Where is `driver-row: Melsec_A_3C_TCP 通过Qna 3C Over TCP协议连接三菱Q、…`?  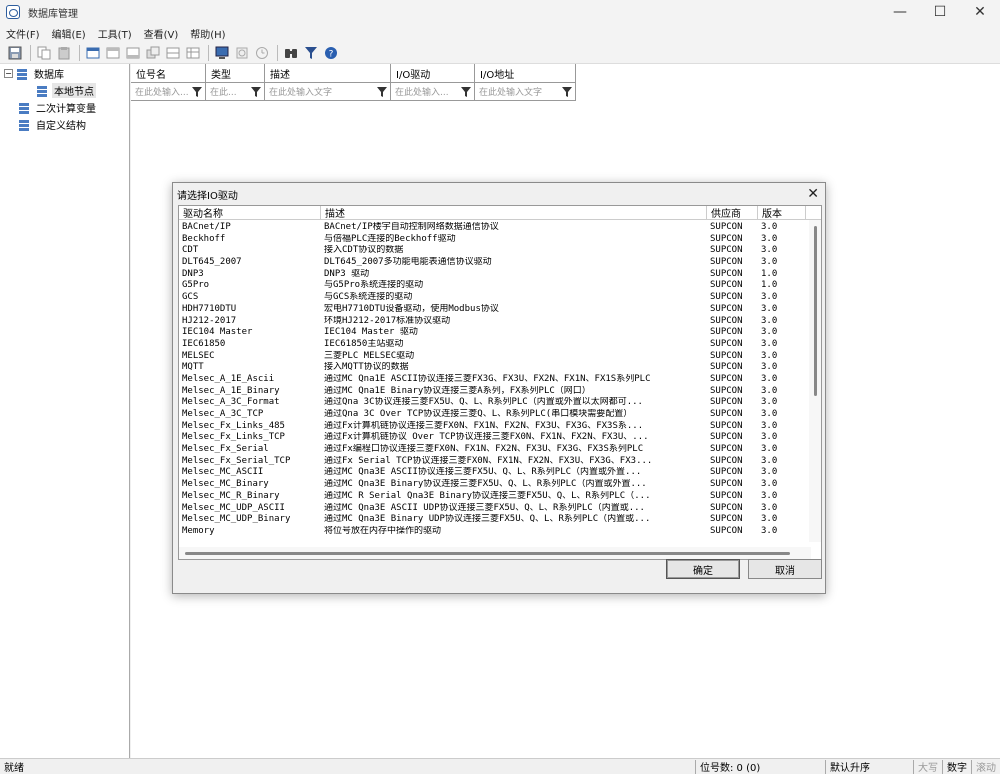
driver-row: Melsec_A_3C_TCP 通过Qna 3C Over TCP协议连接三菱Q、… is located at coordinates (495, 415).